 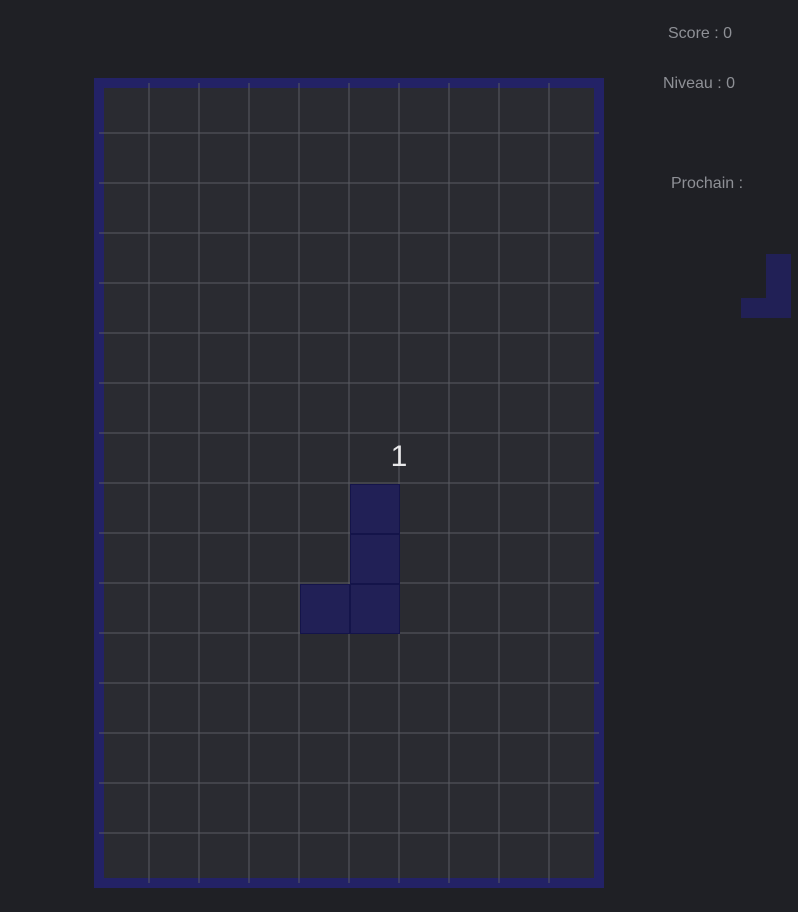 I want to click on countdown-number: 1, so click(x=399, y=456).